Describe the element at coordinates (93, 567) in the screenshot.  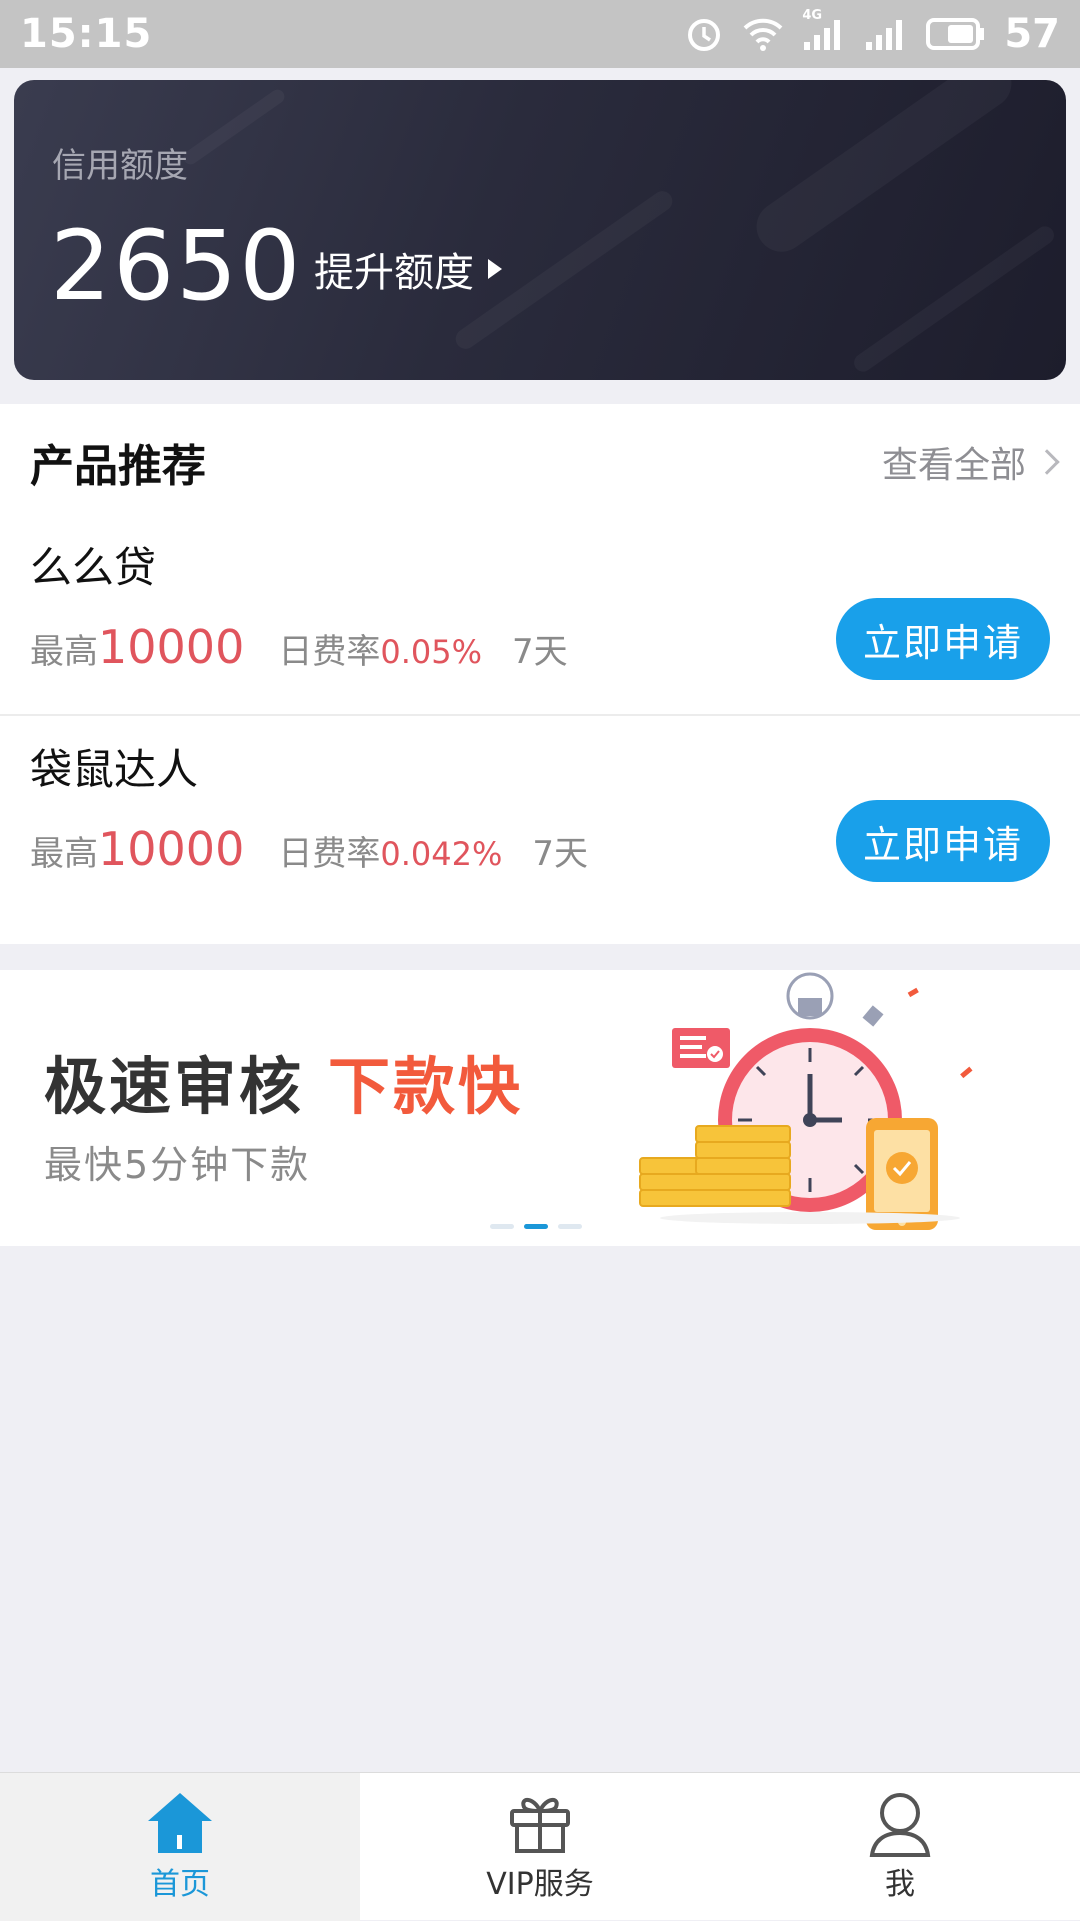
I see `product-name: 么么贷` at that location.